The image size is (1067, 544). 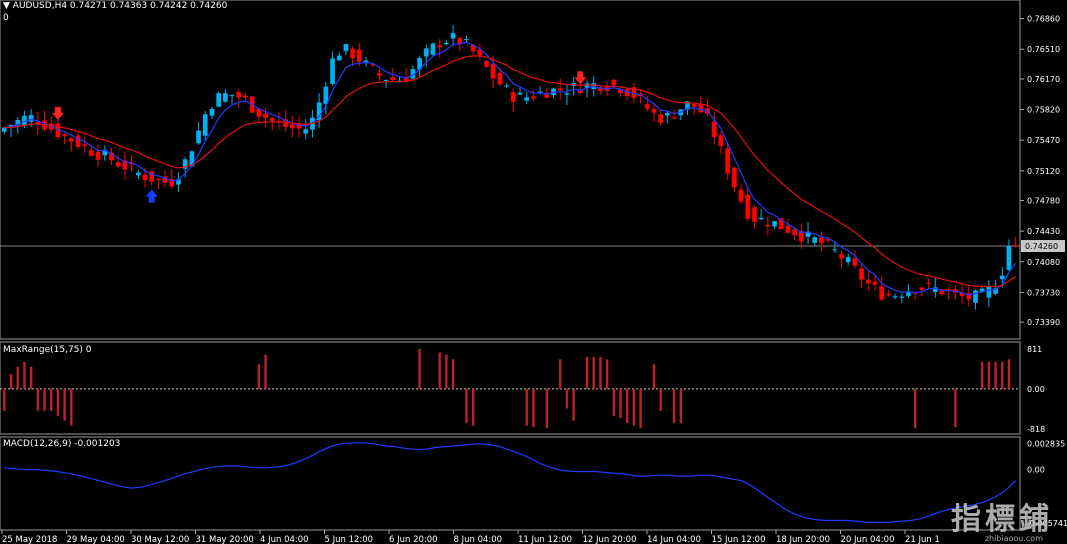 What do you see at coordinates (1043, 49) in the screenshot?
I see `price-axis-tick-label: 0.76510` at bounding box center [1043, 49].